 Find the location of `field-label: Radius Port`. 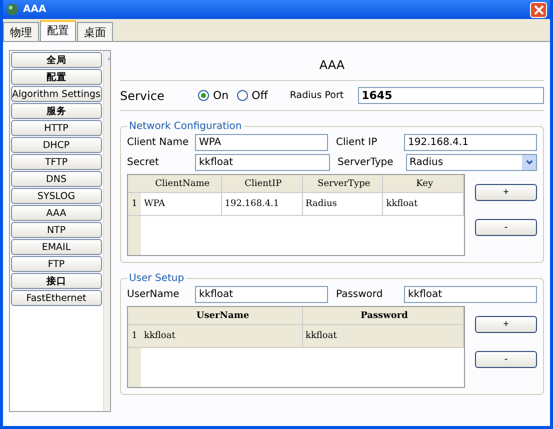

field-label: Radius Port is located at coordinates (317, 95).